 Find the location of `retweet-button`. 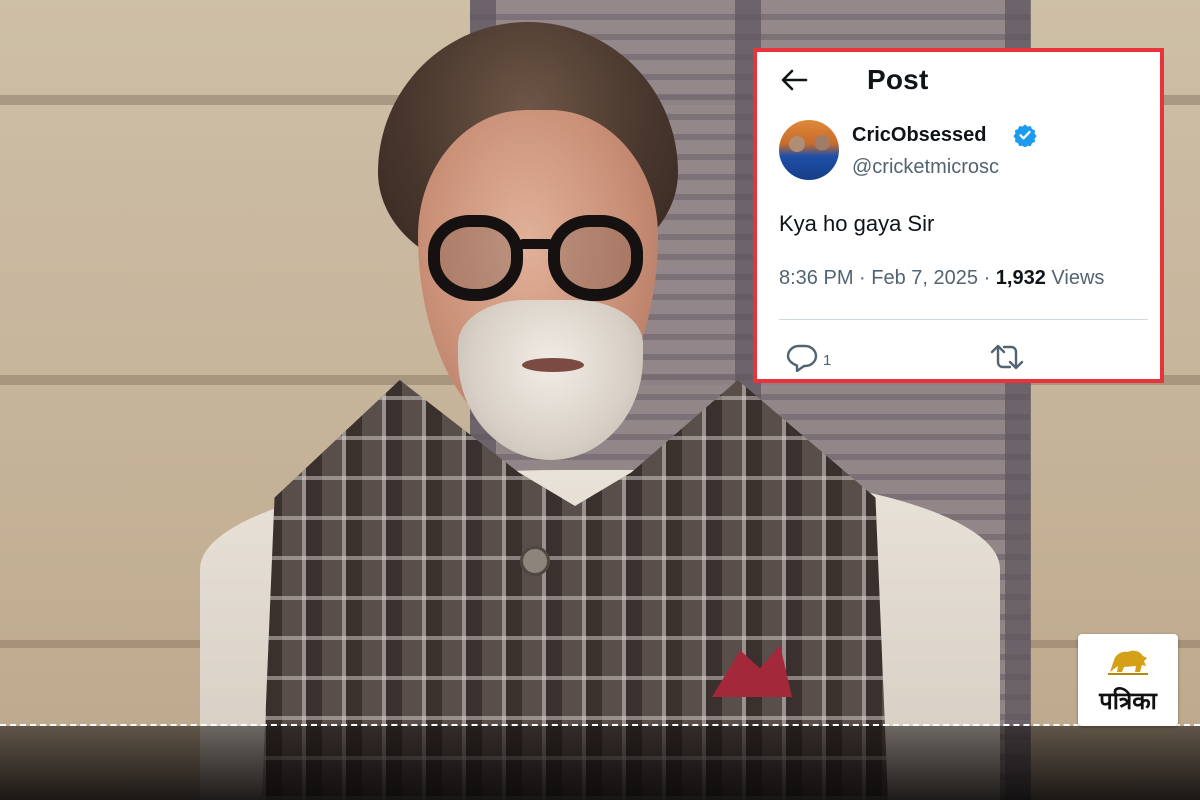

retweet-button is located at coordinates (1007, 359).